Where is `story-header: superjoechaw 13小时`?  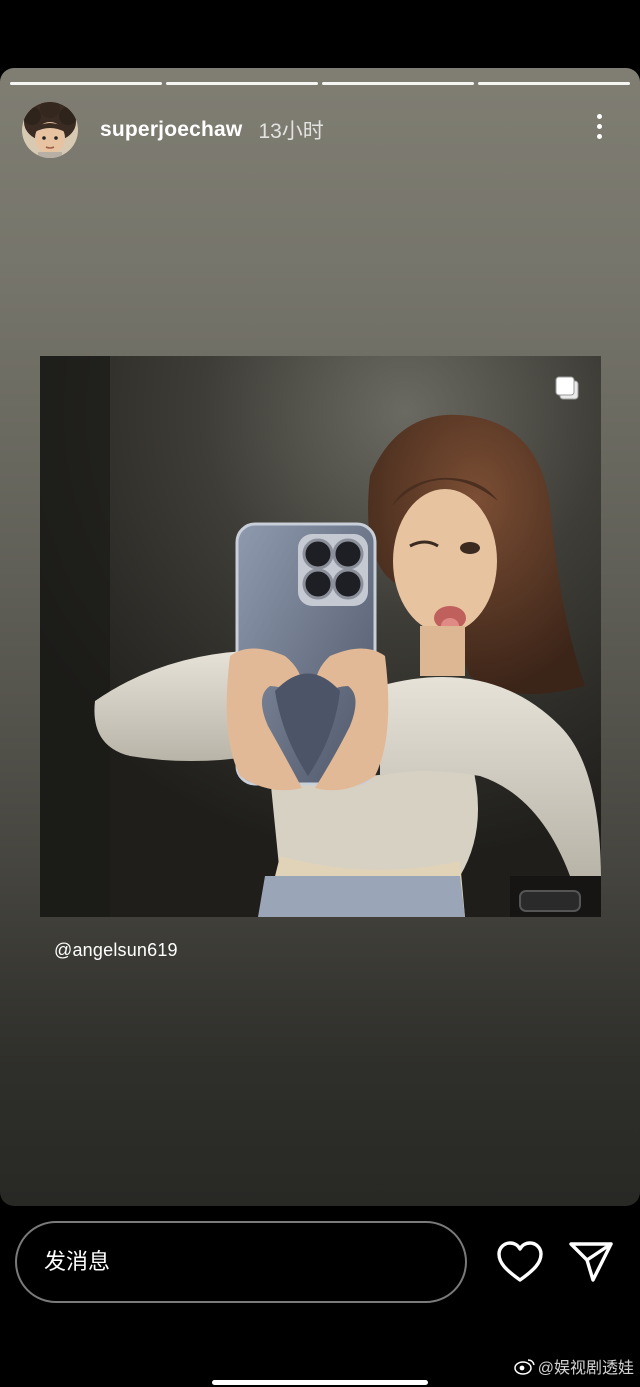 story-header: superjoechaw 13小时 is located at coordinates (320, 130).